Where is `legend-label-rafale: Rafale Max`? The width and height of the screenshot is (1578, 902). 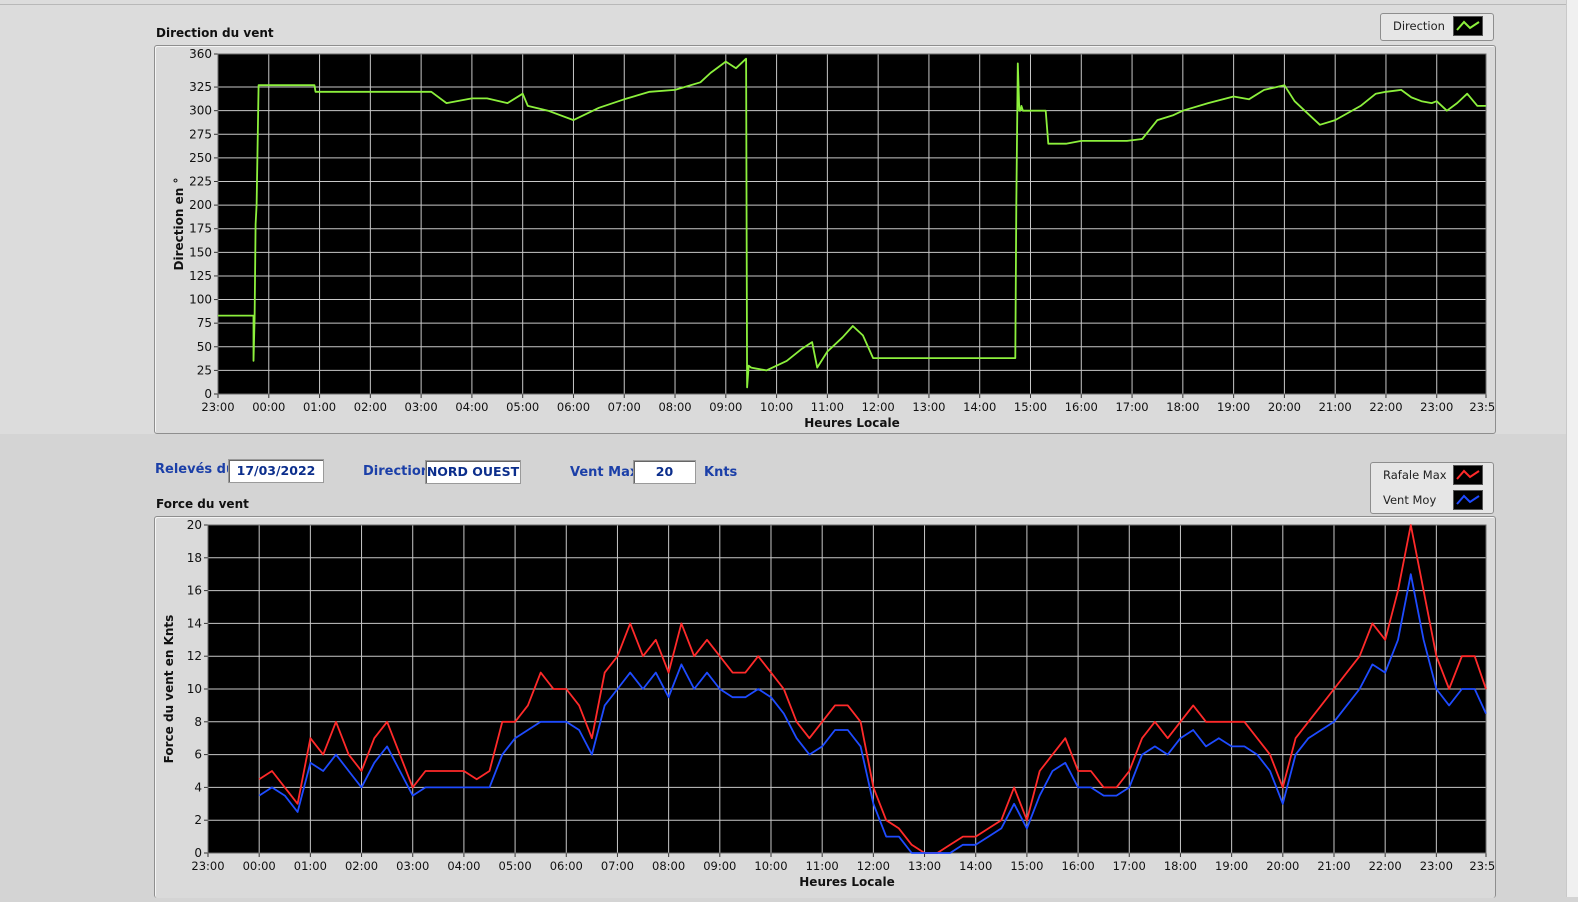
legend-label-rafale: Rafale Max is located at coordinates (1415, 475).